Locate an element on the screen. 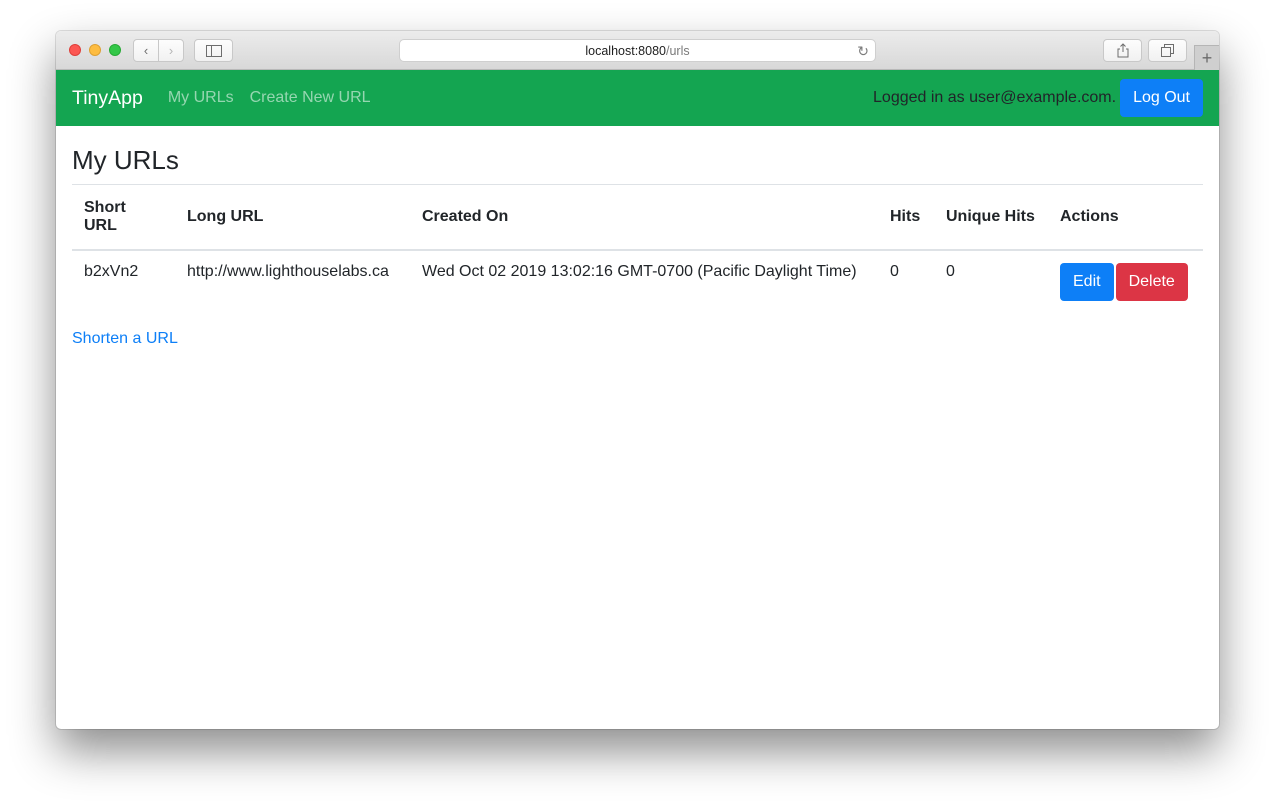 This screenshot has height=809, width=1275. chevron-left-icon: ‹ is located at coordinates (146, 50).